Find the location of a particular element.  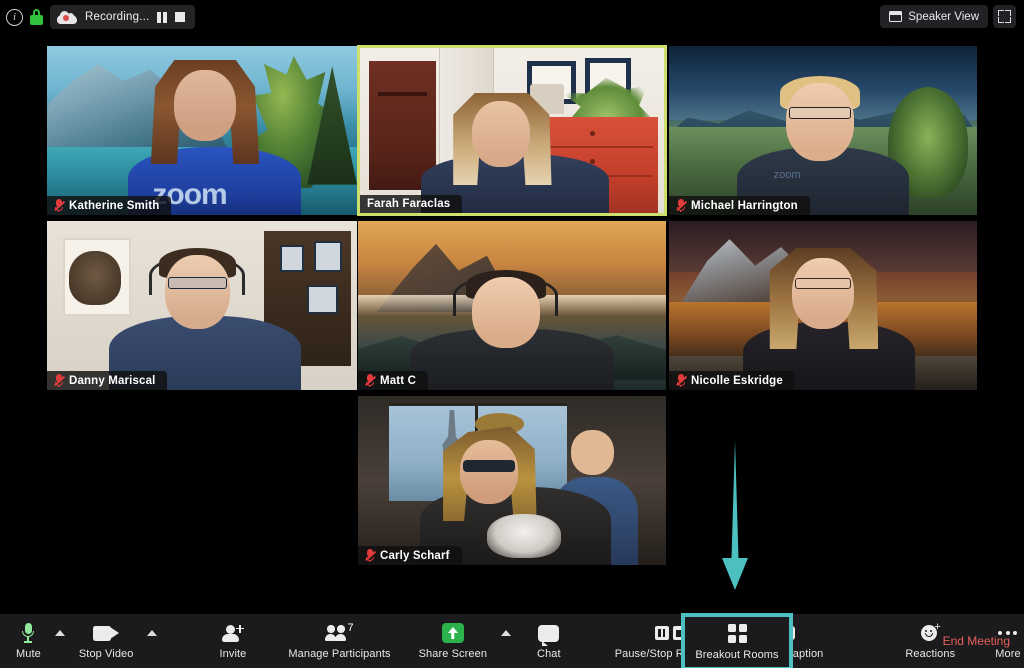

participant-tile-nicolle-eskridge: Nicolle Eskridge is located at coordinates (823, 305).